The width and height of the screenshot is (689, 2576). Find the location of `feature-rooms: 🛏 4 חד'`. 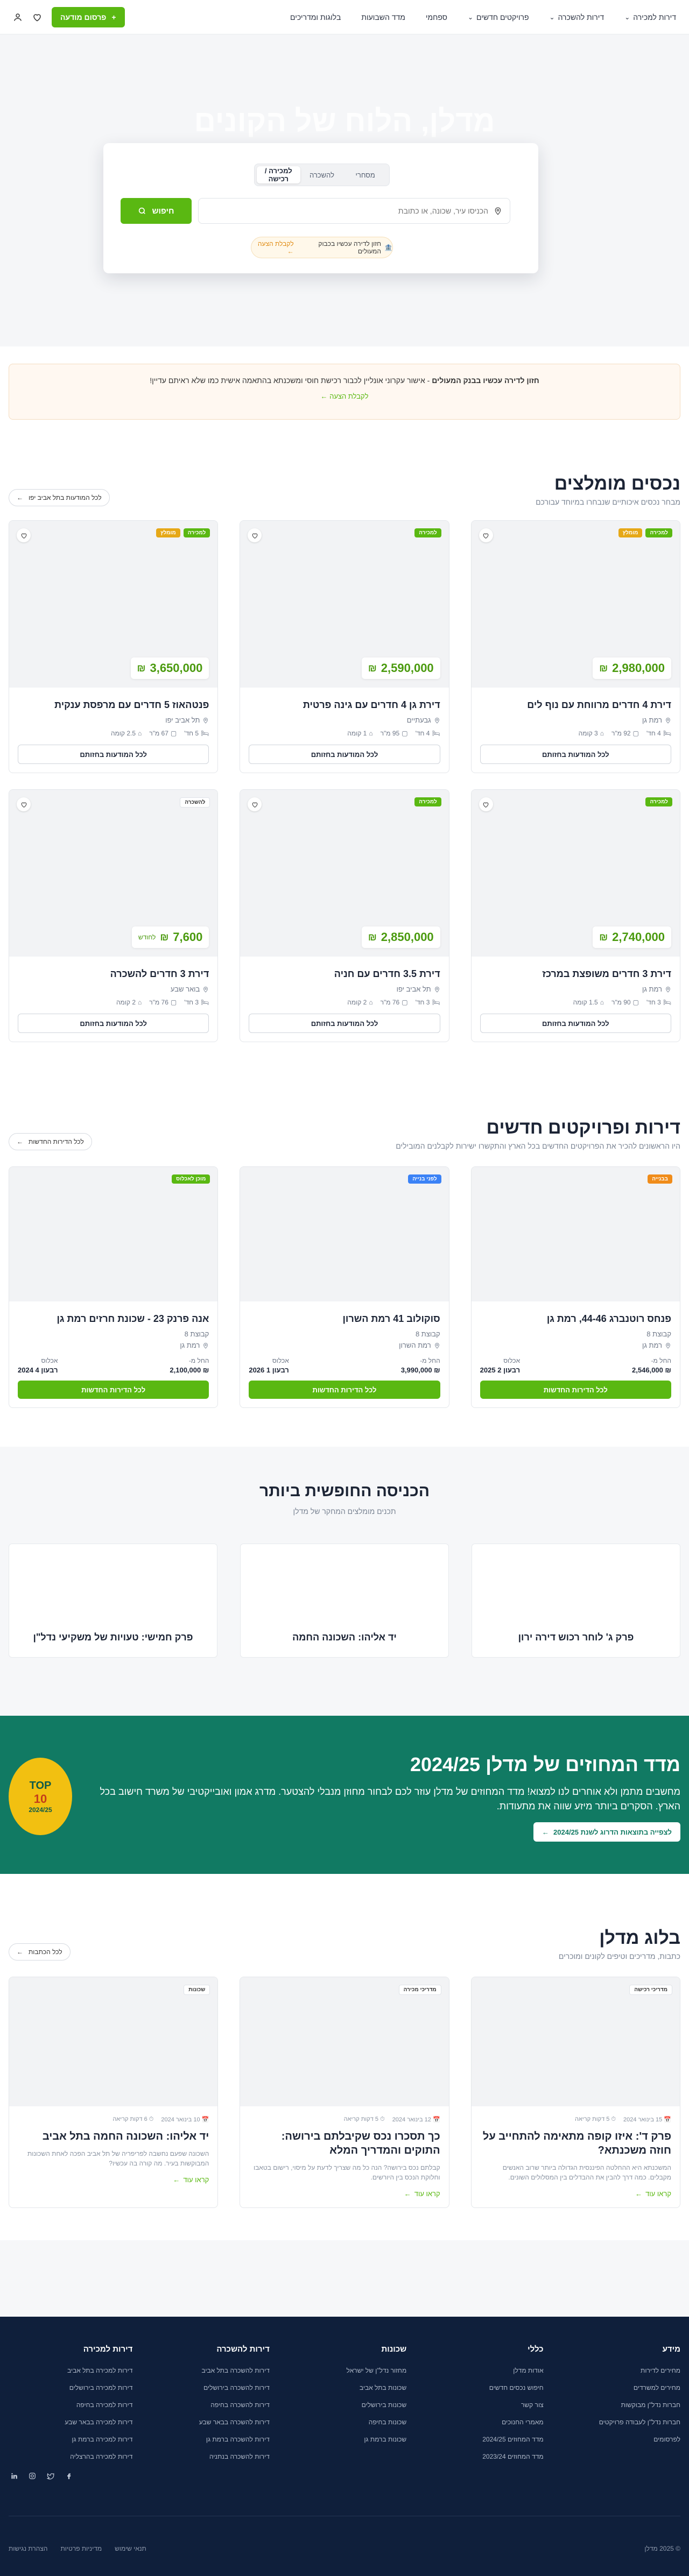

feature-rooms: 🛏 4 חד' is located at coordinates (428, 733).